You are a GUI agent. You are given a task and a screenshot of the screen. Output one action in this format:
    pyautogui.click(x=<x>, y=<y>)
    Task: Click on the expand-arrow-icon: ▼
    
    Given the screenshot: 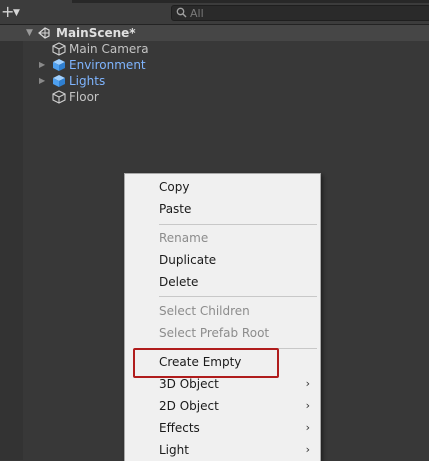 What is the action you would take?
    pyautogui.click(x=29, y=33)
    